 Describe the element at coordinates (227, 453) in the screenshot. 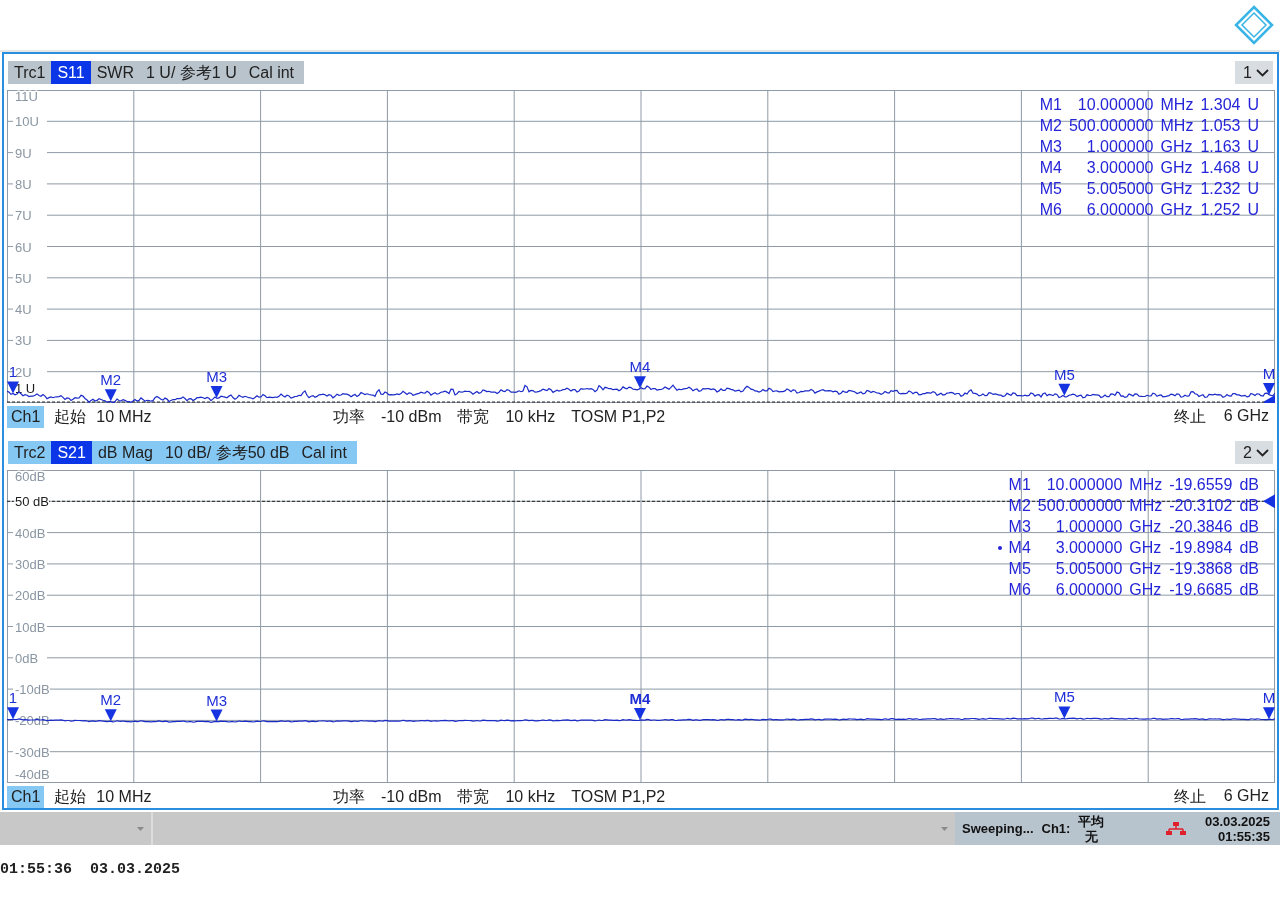

I see `trace-setting: 10 dB/ 参考50 dB` at that location.